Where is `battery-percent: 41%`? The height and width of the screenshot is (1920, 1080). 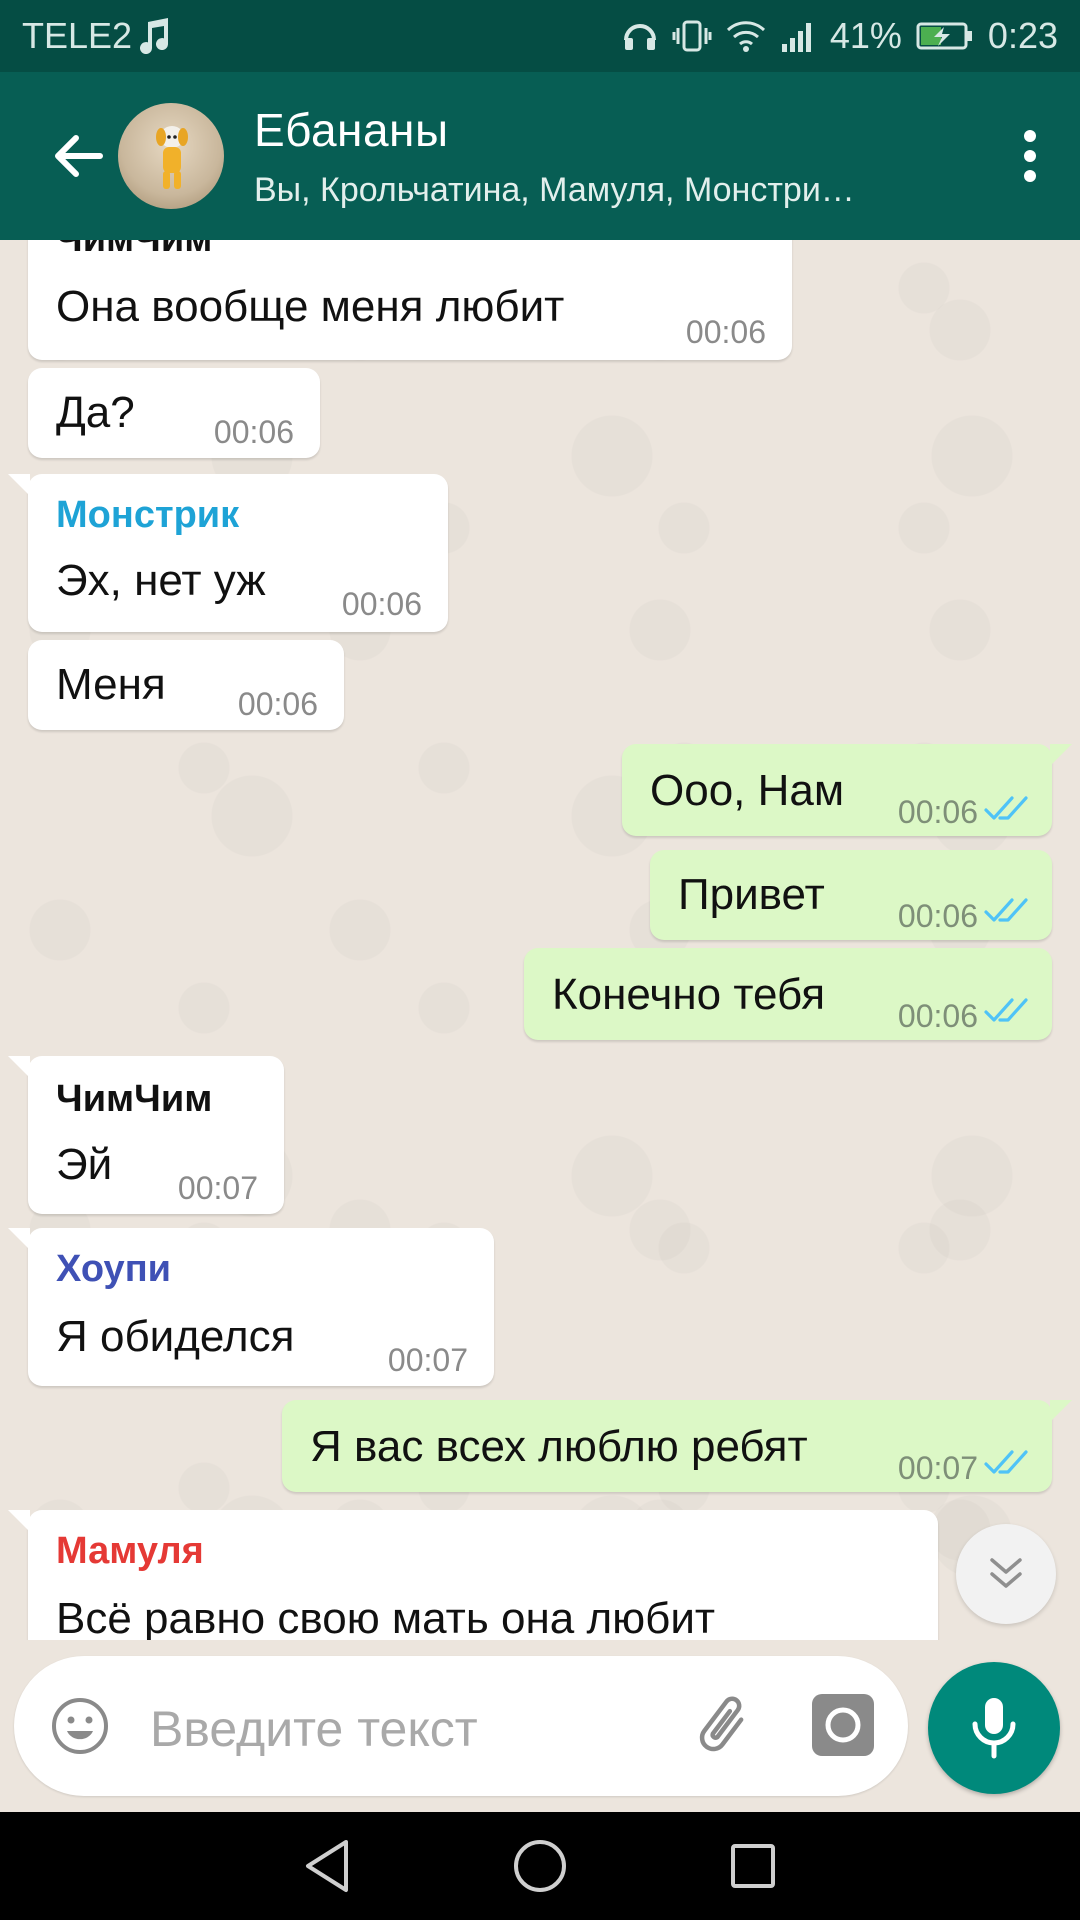 battery-percent: 41% is located at coordinates (865, 35).